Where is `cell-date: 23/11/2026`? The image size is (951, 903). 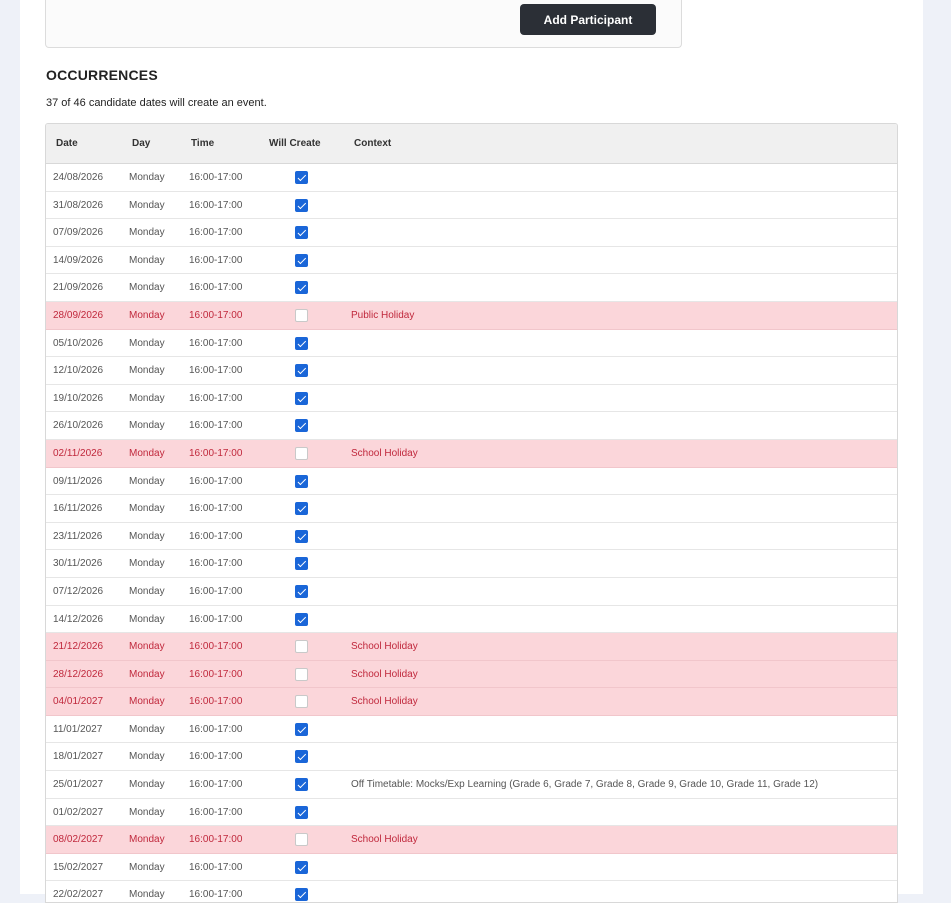 cell-date: 23/11/2026 is located at coordinates (78, 536).